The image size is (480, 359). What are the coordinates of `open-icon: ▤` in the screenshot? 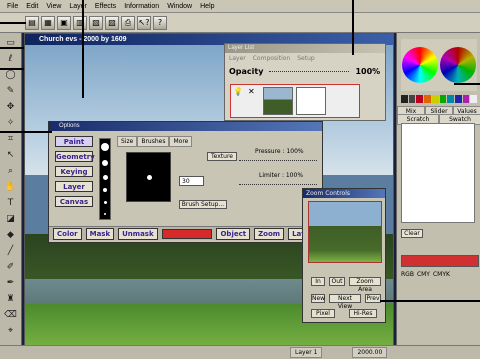 It's located at (32, 22).